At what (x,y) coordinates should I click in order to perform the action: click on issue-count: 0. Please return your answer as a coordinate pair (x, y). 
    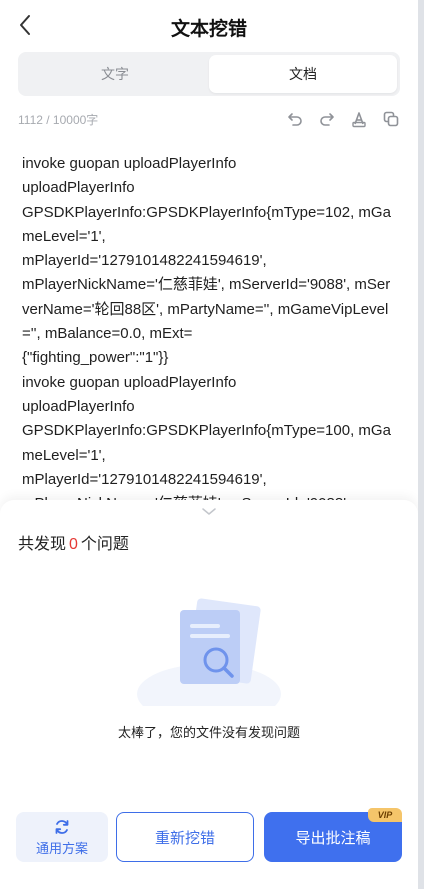
    Looking at the image, I should click on (73, 544).